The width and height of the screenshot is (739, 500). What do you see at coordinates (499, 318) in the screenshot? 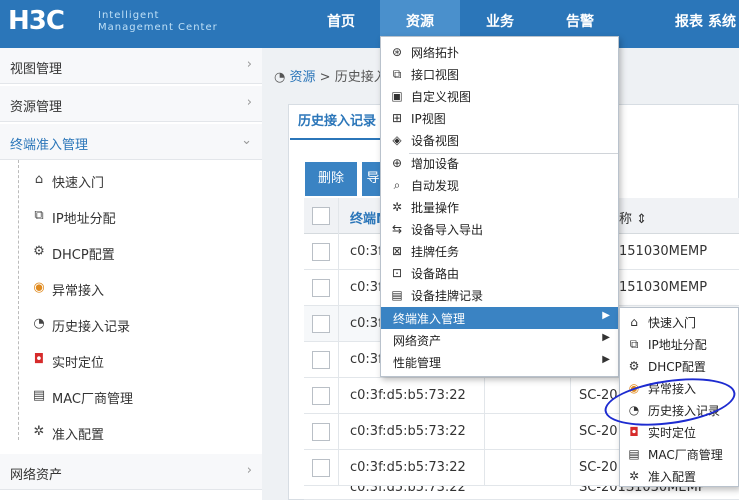
I see `menu-item-terminal-access: 终端准入管理 ▶` at bounding box center [499, 318].